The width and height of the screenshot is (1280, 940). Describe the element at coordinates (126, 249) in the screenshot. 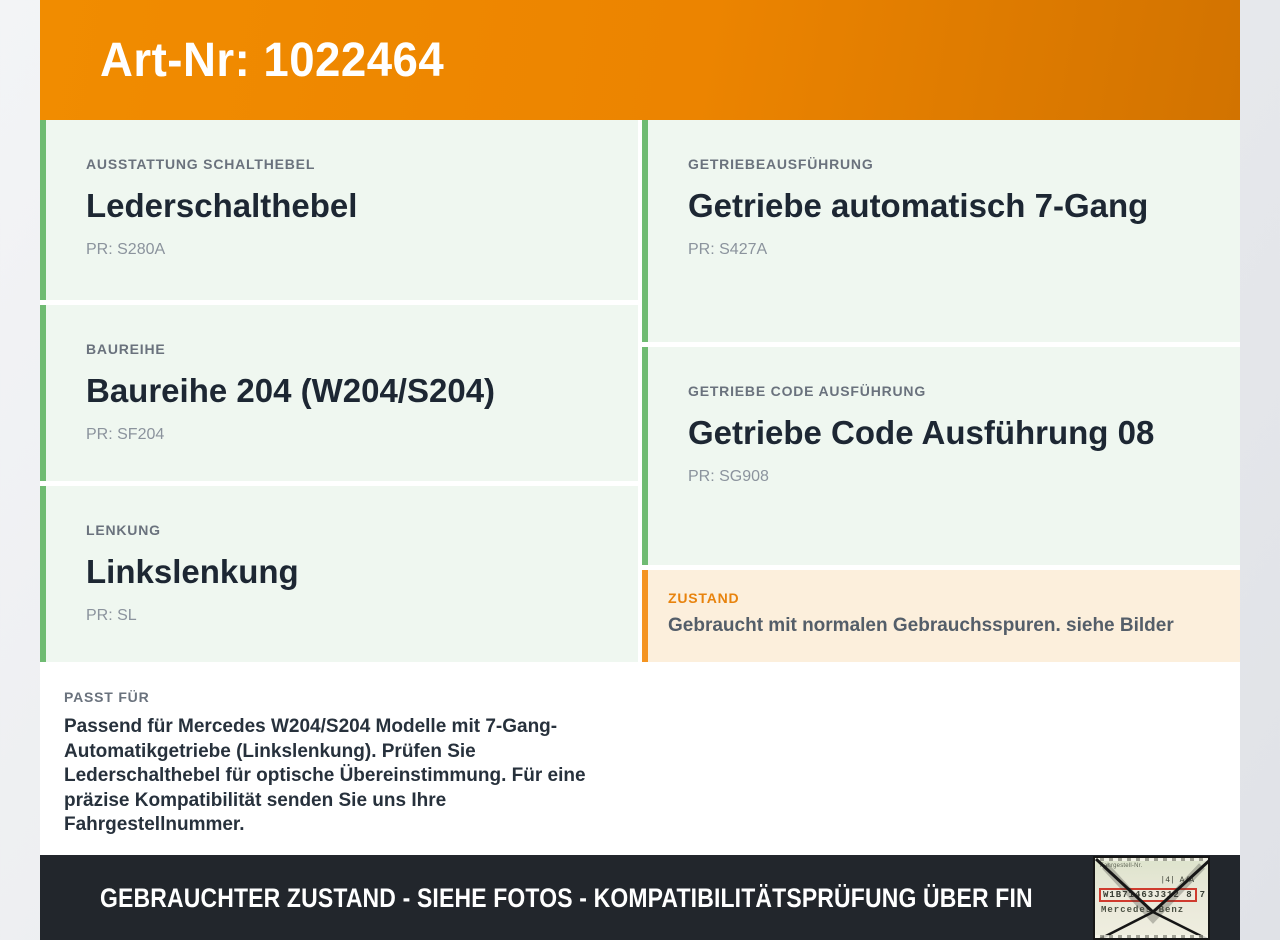

I see `spec-card-pr-code: PR: S280A` at that location.